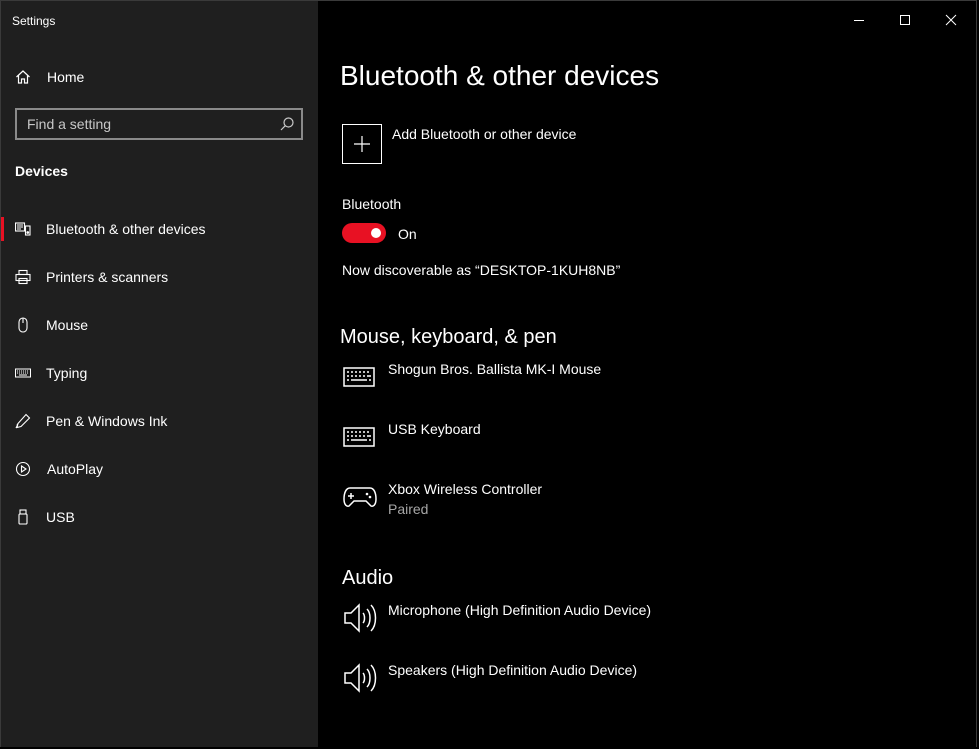  I want to click on sidebar-item-label: Bluetooth & other devices, so click(126, 229).